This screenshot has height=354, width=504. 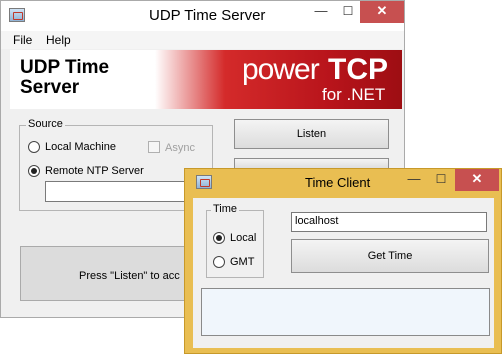 I want to click on client-title-bar: Time Client — ☐ ✕, so click(x=343, y=183).